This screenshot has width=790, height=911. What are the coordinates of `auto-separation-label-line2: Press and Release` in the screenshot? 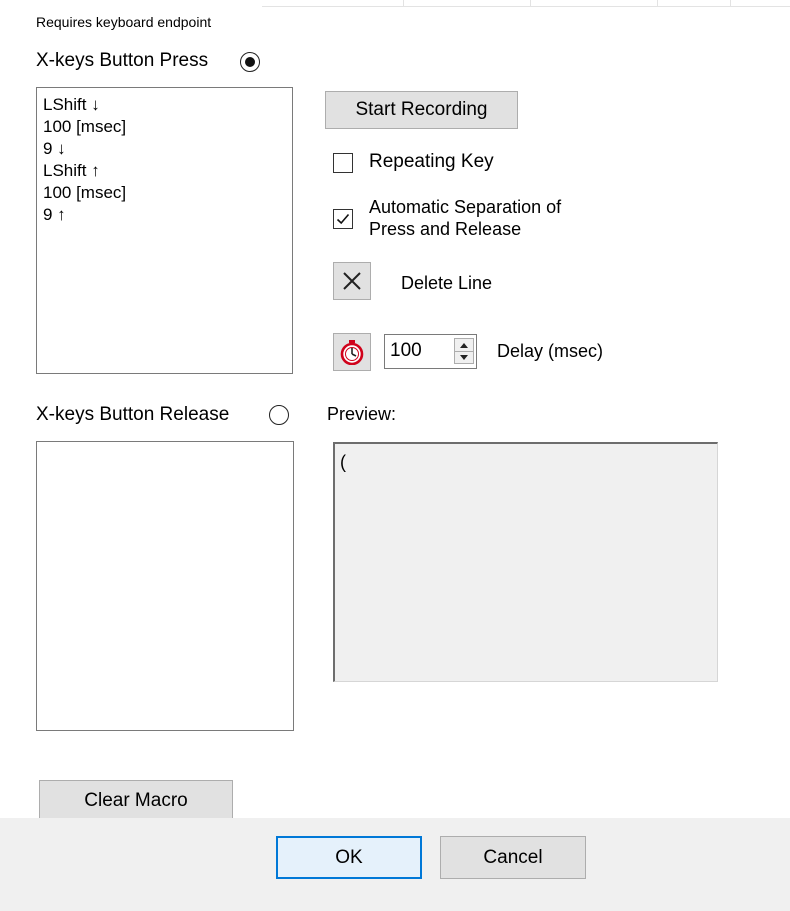 It's located at (445, 229).